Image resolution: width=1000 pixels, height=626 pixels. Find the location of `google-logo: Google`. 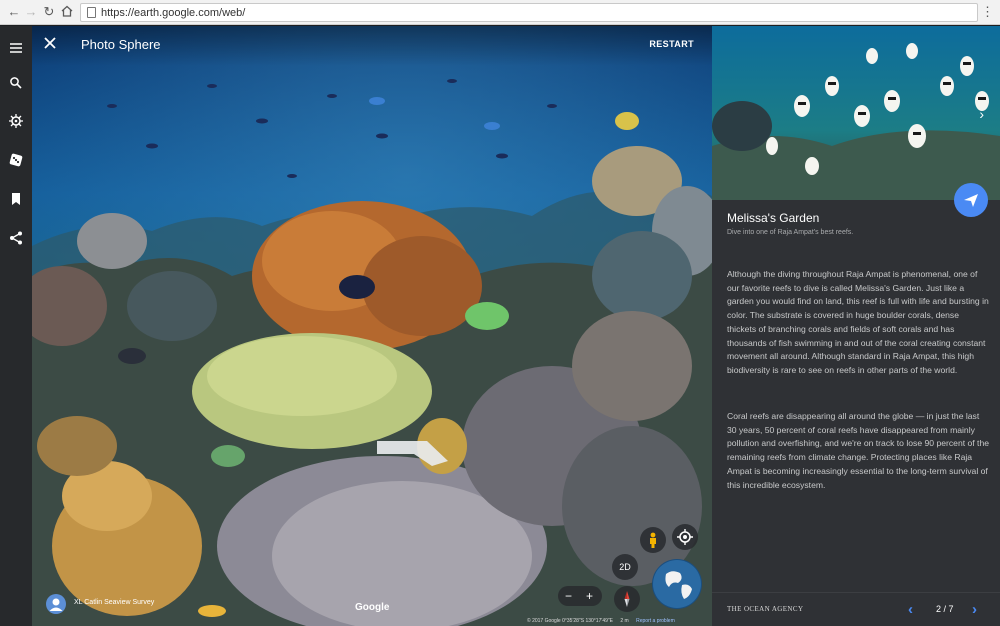

google-logo: Google is located at coordinates (372, 607).